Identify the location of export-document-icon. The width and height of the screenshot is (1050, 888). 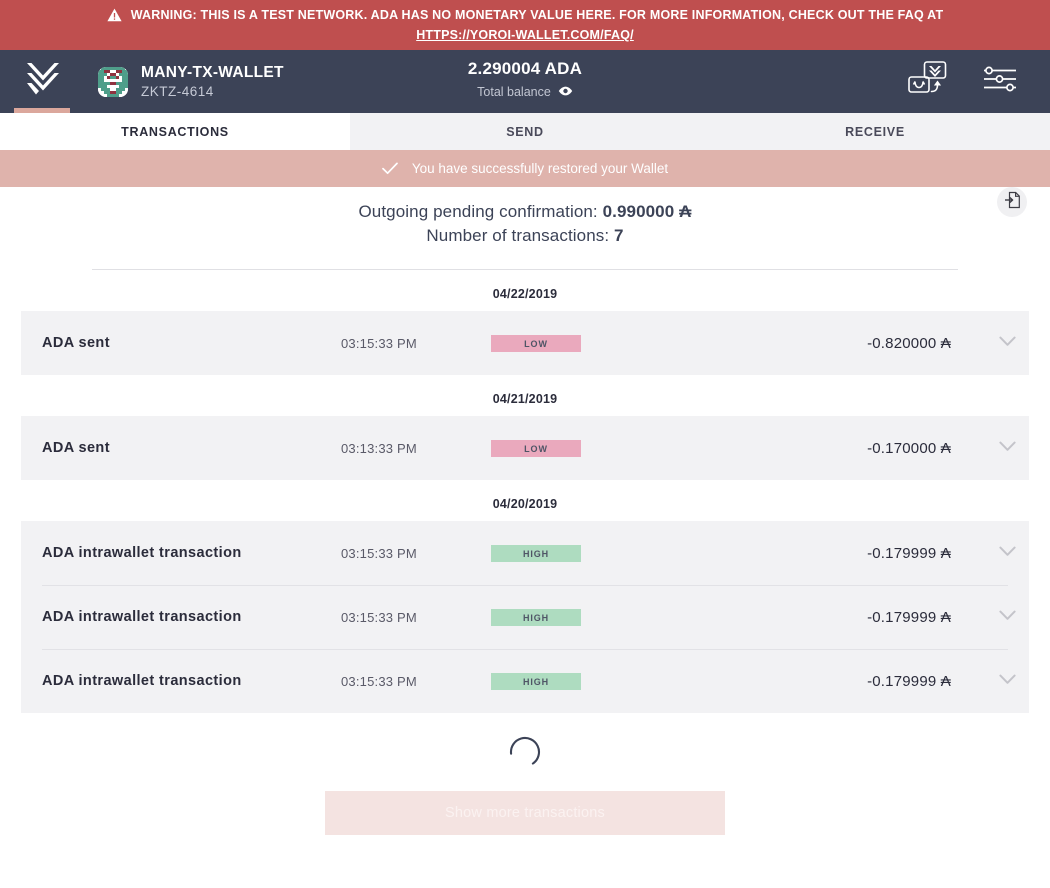
(1012, 202).